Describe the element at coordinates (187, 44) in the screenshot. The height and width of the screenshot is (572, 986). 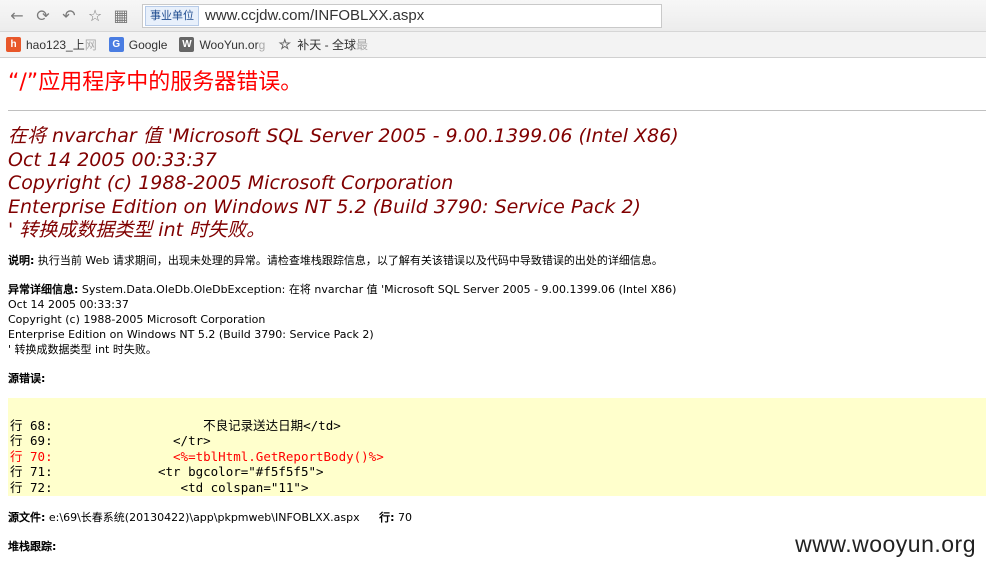
I see `wooyun-icon: W` at that location.